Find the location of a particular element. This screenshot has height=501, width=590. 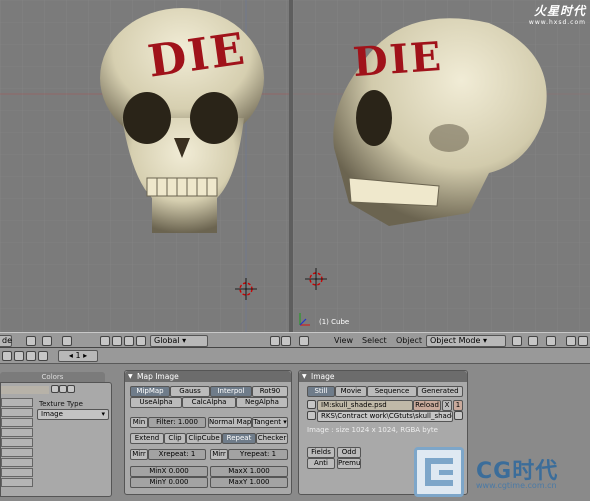

rotate-icon is located at coordinates (129, 341).